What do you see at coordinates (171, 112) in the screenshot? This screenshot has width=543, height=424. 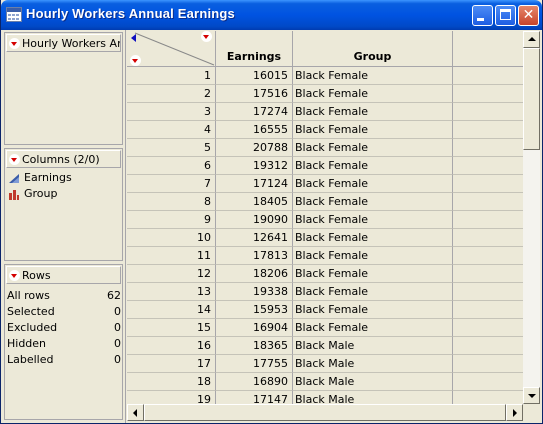 I see `row-number: 3` at bounding box center [171, 112].